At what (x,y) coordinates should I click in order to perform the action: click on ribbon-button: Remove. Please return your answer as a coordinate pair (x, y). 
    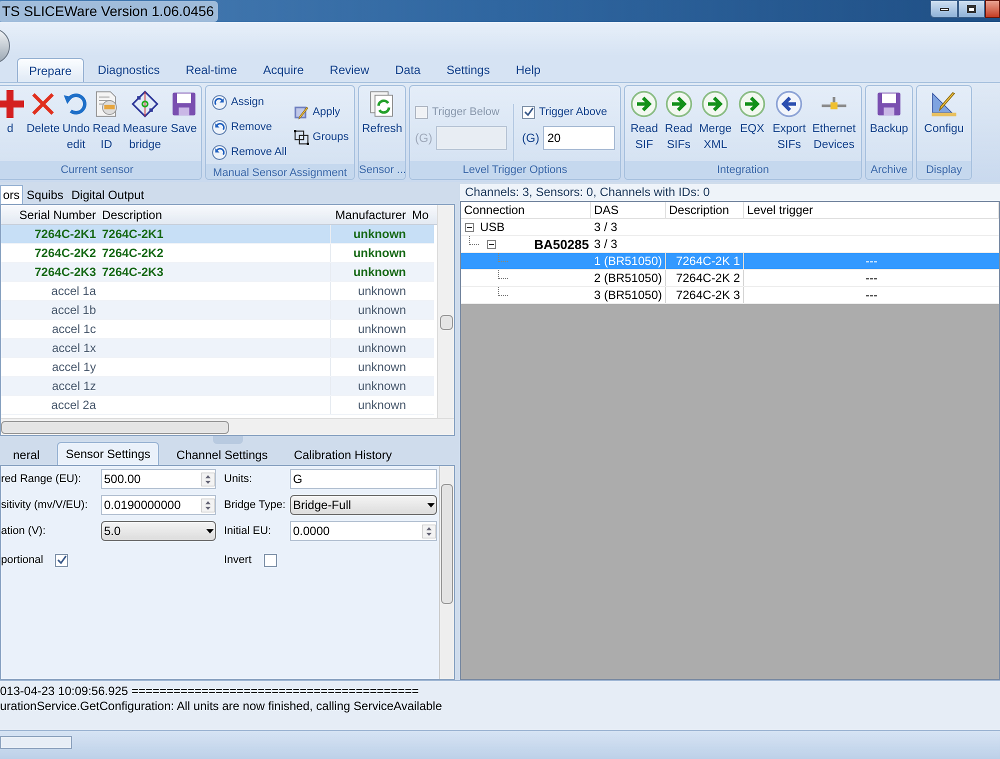
    Looking at the image, I should click on (249, 127).